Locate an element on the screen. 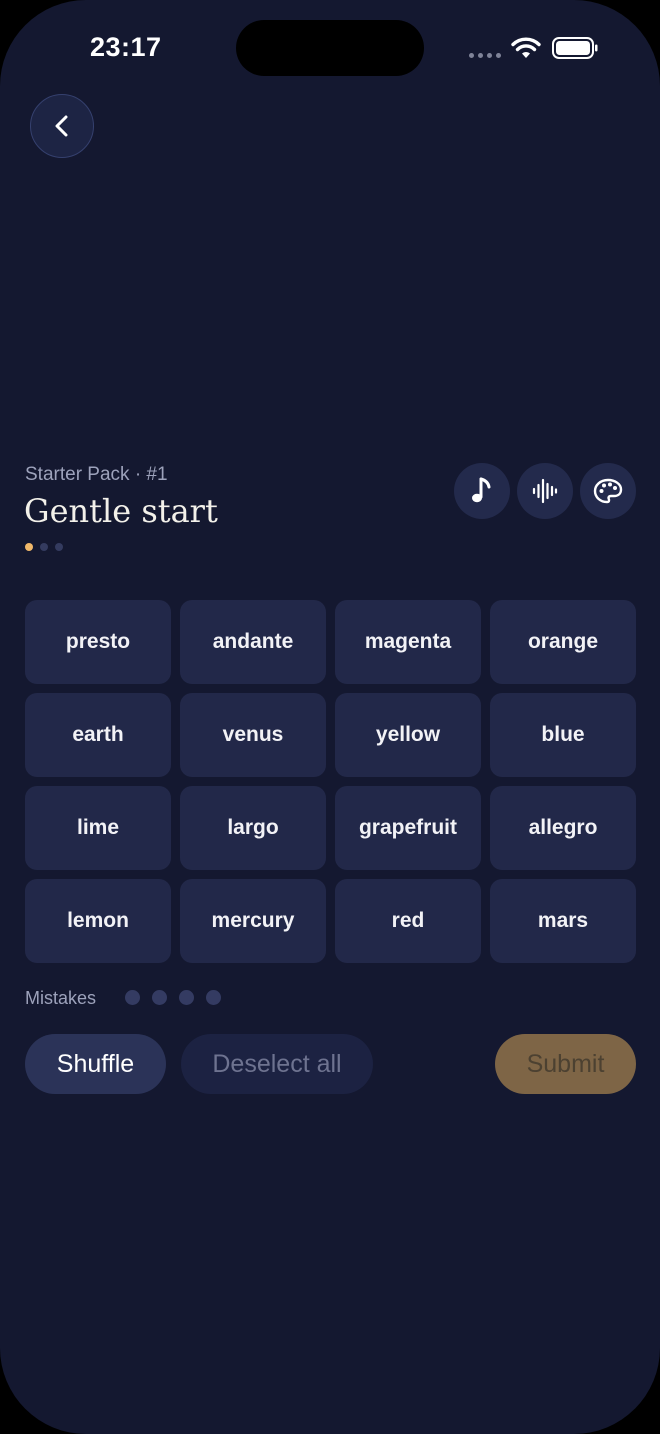 Image resolution: width=660 pixels, height=1434 pixels. music-toggle-button is located at coordinates (482, 491).